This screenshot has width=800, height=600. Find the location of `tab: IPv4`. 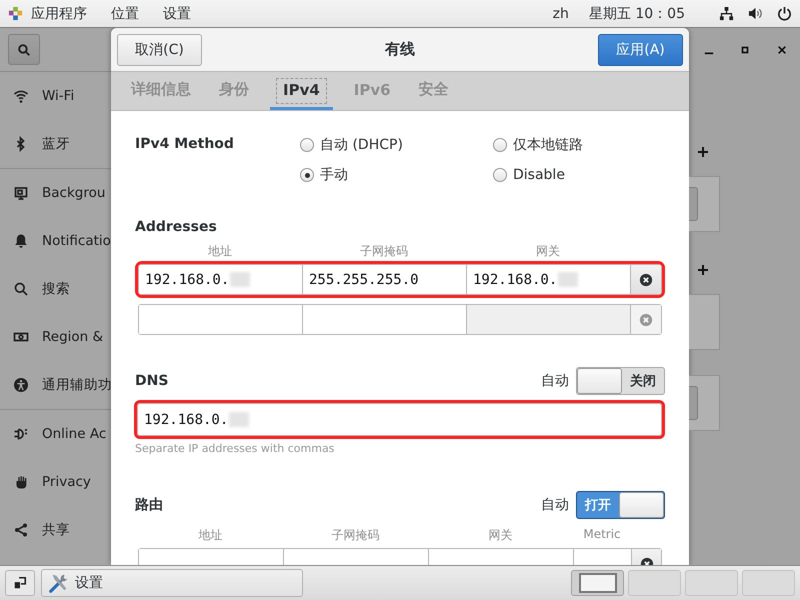

tab: IPv4 is located at coordinates (301, 91).